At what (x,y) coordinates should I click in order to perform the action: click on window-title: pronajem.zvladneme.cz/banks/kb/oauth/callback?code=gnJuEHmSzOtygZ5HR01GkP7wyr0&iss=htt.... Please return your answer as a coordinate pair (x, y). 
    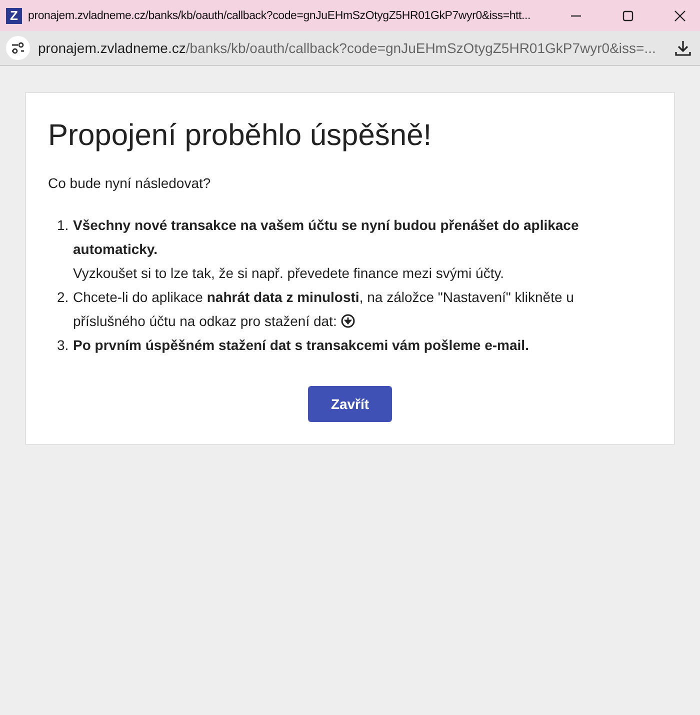
    Looking at the image, I should click on (280, 16).